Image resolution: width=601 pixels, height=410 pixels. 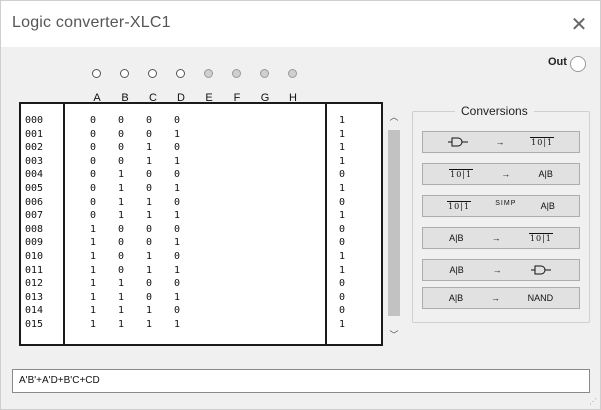 What do you see at coordinates (96, 73) in the screenshot?
I see `input-terminal-a` at bounding box center [96, 73].